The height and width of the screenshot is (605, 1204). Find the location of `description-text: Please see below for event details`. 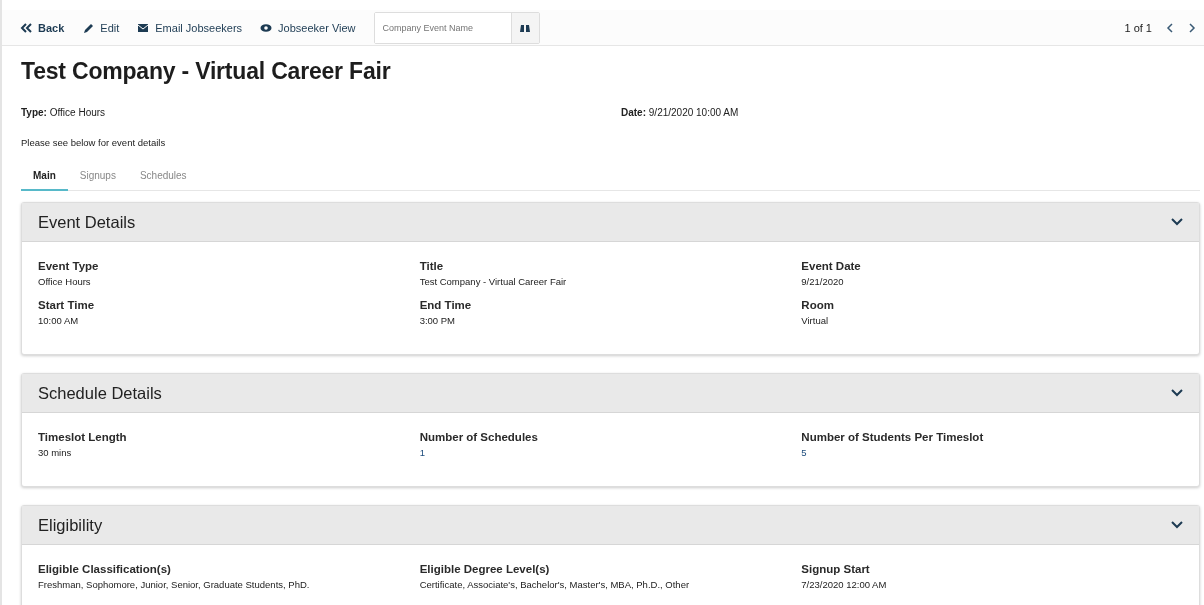

description-text: Please see below for event details is located at coordinates (94, 142).